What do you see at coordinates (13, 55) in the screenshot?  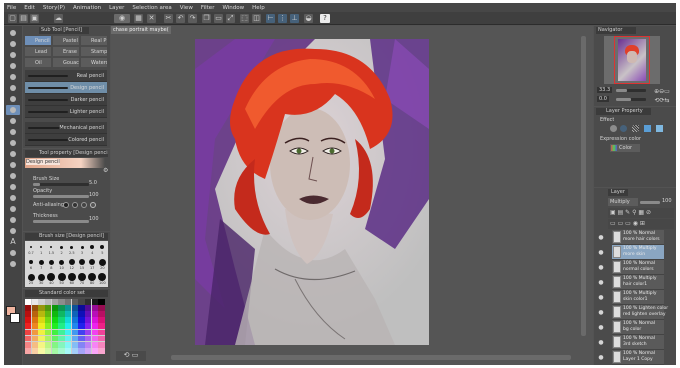 I see `operation-tool` at bounding box center [13, 55].